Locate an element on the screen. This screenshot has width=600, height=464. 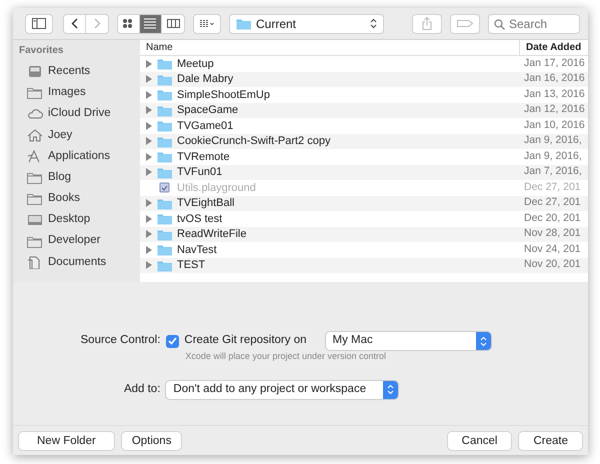
caret-icon is located at coordinates (212, 24).